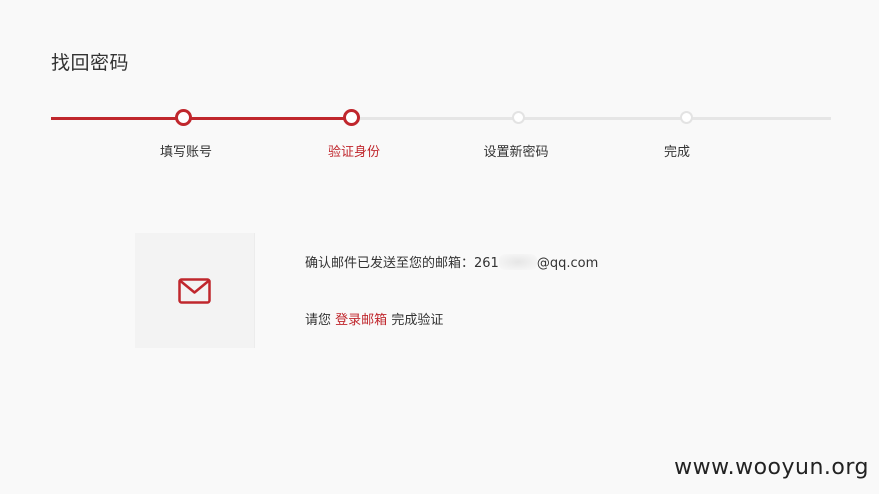  I want to click on step-1-label: 填写账号, so click(186, 152).